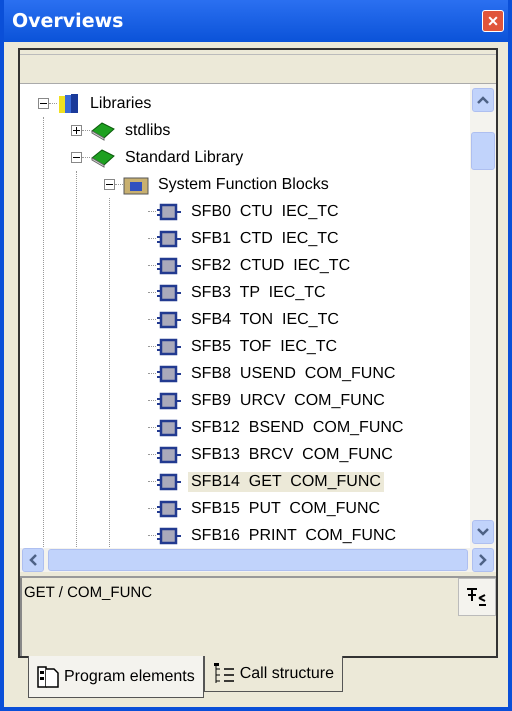 This screenshot has height=711, width=512. Describe the element at coordinates (297, 428) in the screenshot. I see `tree-item: SFB12 BSEND COM_FUNC` at that location.